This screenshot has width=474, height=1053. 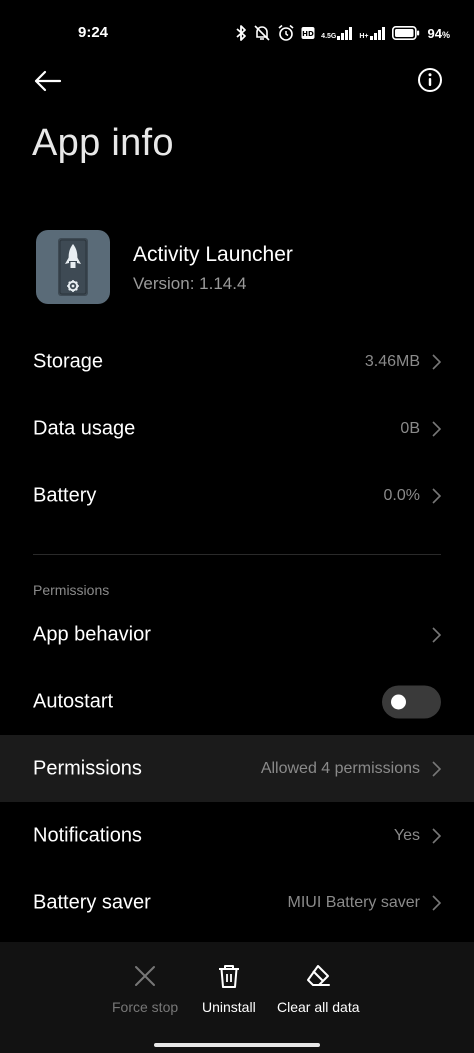 I want to click on uninstall-button: Uninstall, so click(x=229, y=988).